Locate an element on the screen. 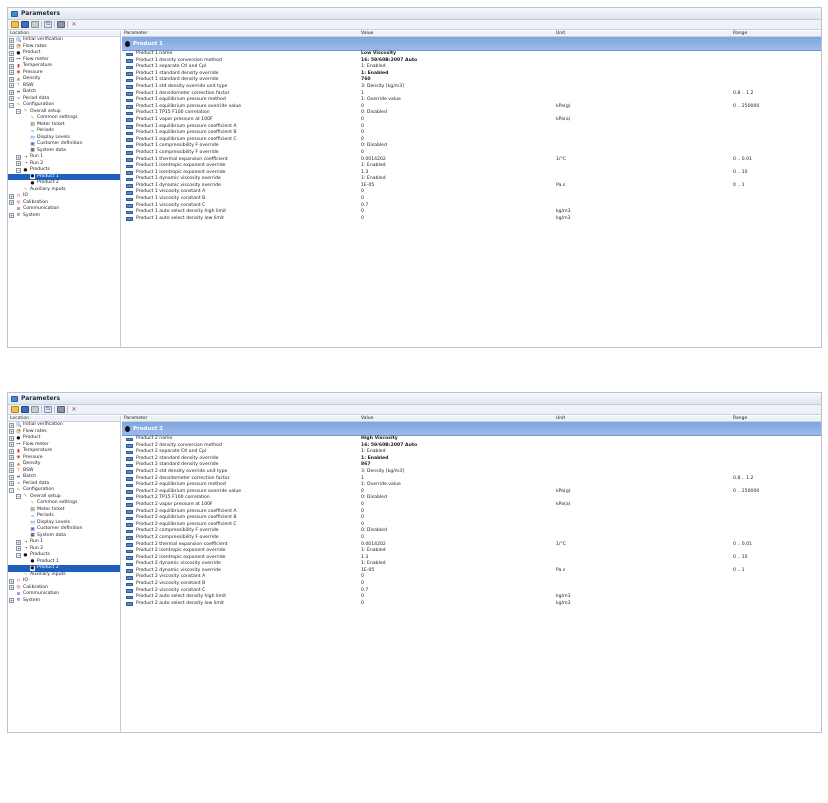 Image resolution: width=828 pixels, height=803 pixels. column-header-value: Value is located at coordinates (367, 419).